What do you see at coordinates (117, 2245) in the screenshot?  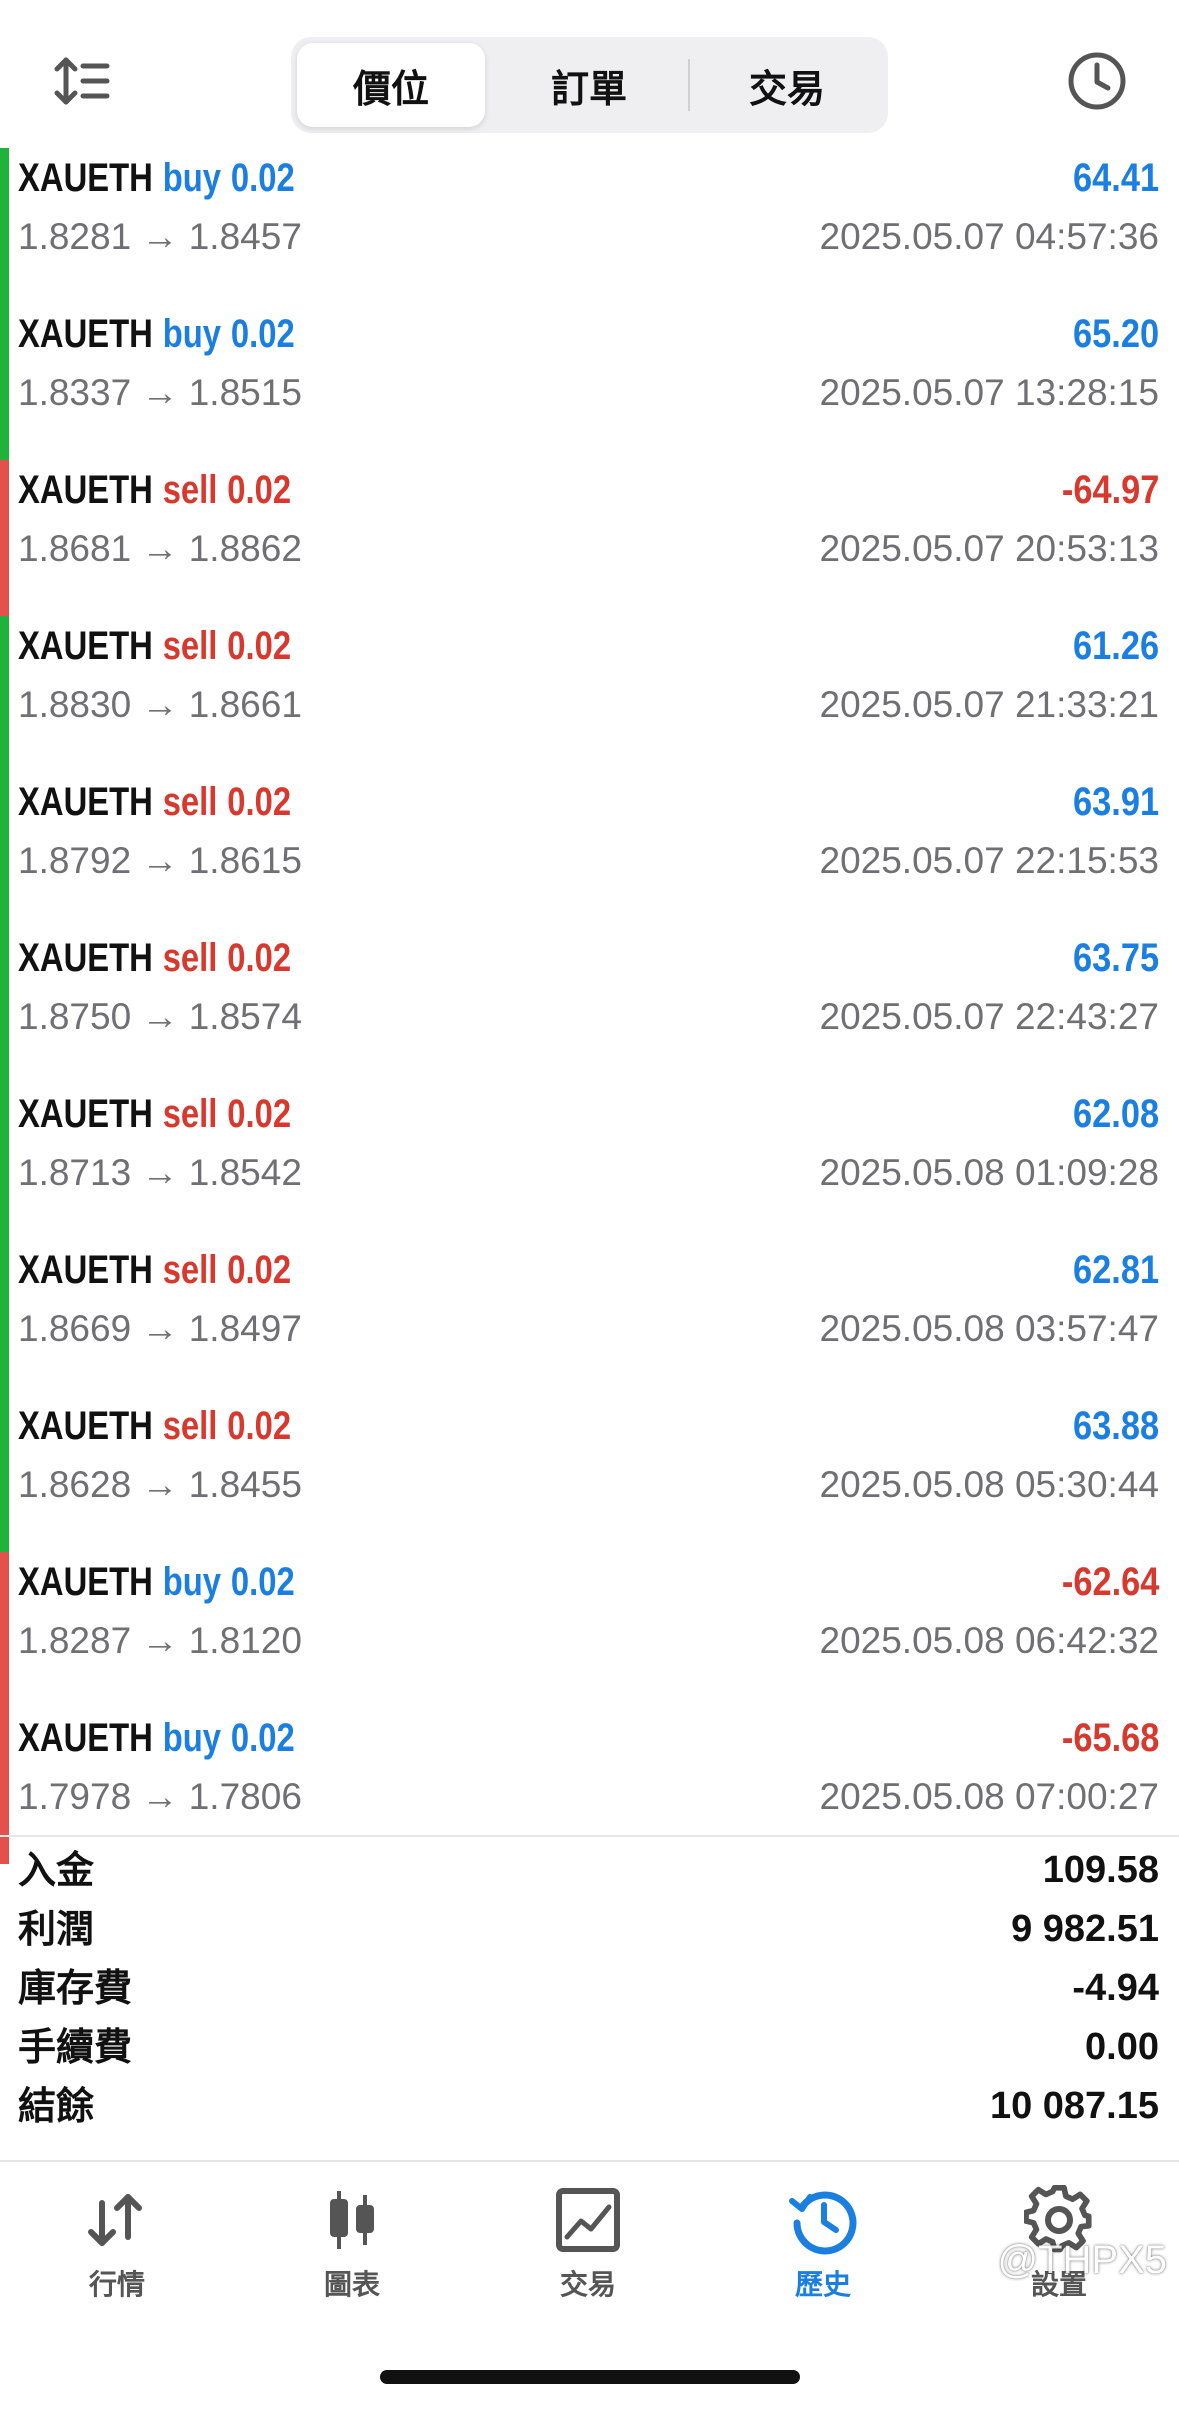 I see `tab-quotes: 行情` at bounding box center [117, 2245].